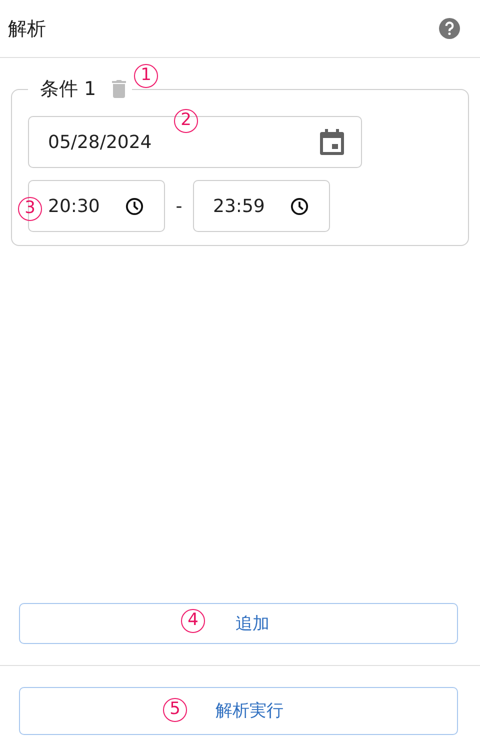  What do you see at coordinates (175, 710) in the screenshot?
I see `callout-number: 5` at bounding box center [175, 710].